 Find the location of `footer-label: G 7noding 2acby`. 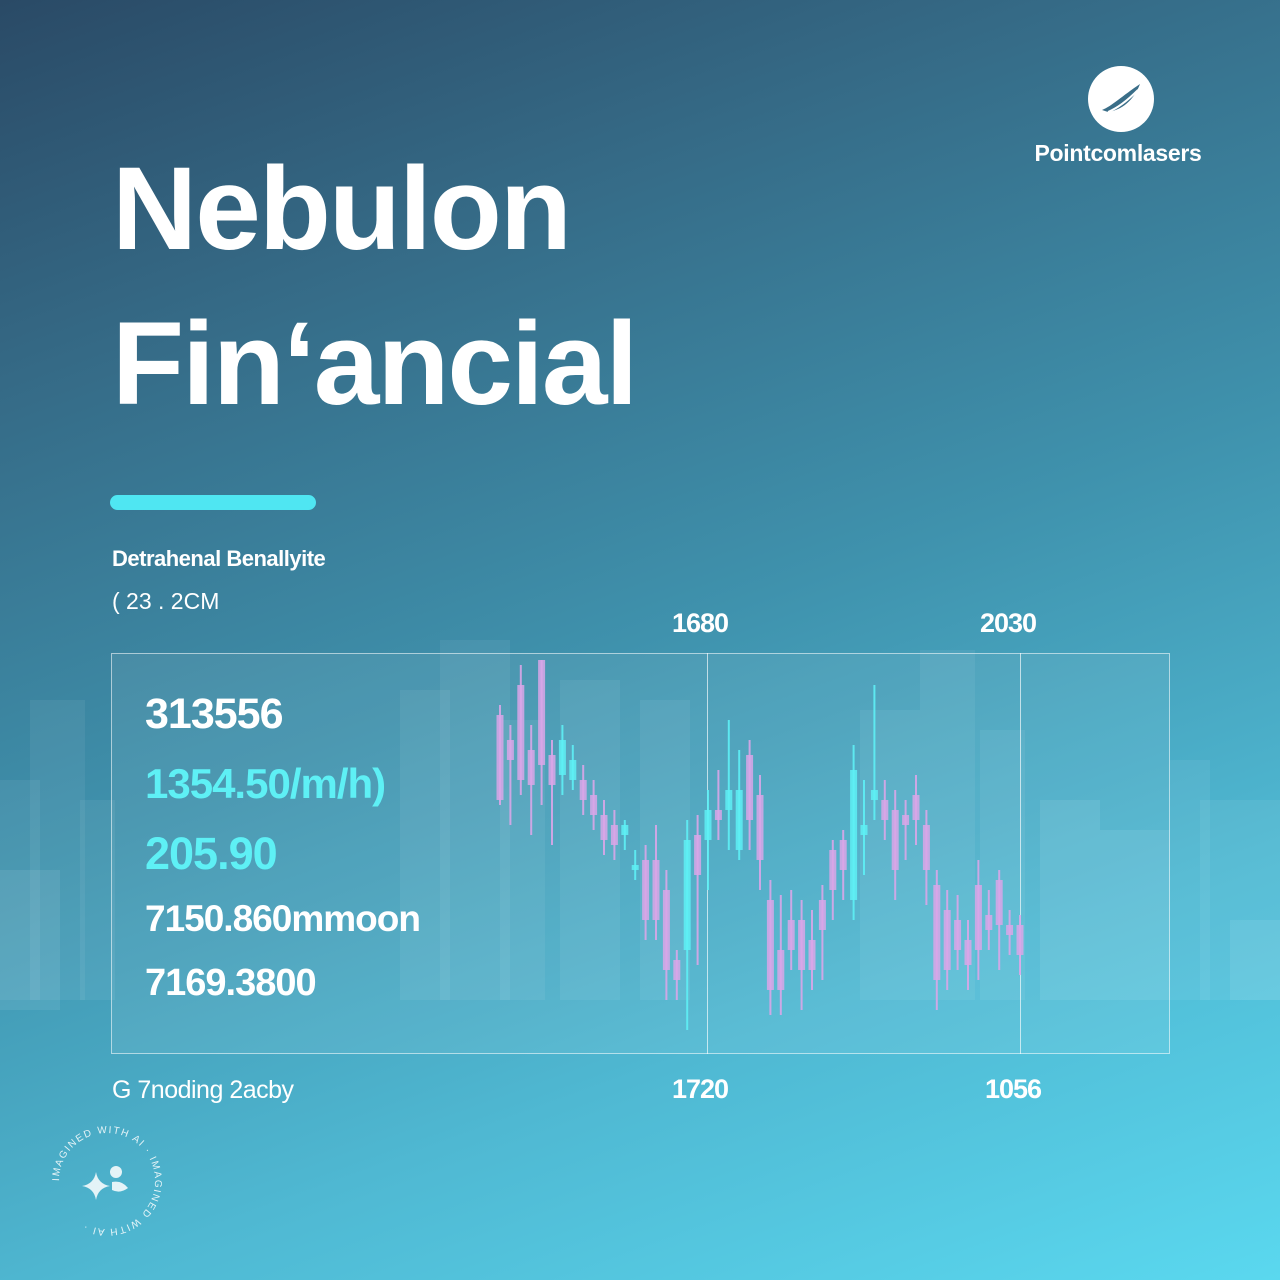

footer-label: G 7noding 2acby is located at coordinates (203, 1090).